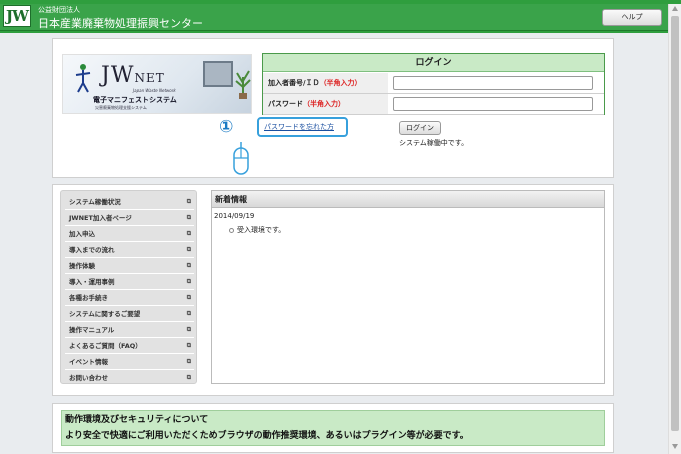 The width and height of the screenshot is (681, 454). What do you see at coordinates (632, 17) in the screenshot?
I see `help-button: ヘルプ` at bounding box center [632, 17].